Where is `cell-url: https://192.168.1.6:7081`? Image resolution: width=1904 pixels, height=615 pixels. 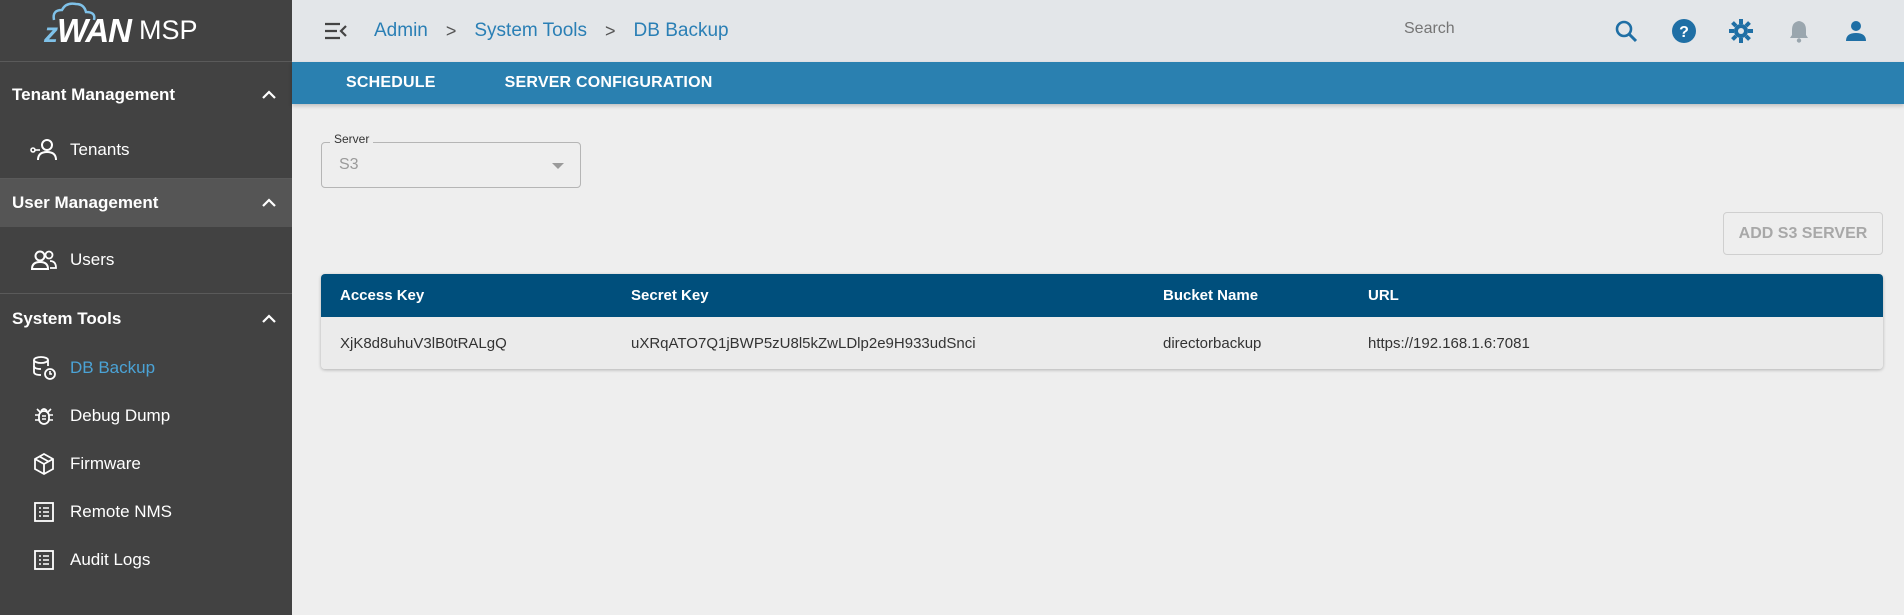
cell-url: https://192.168.1.6:7081 is located at coordinates (1449, 343).